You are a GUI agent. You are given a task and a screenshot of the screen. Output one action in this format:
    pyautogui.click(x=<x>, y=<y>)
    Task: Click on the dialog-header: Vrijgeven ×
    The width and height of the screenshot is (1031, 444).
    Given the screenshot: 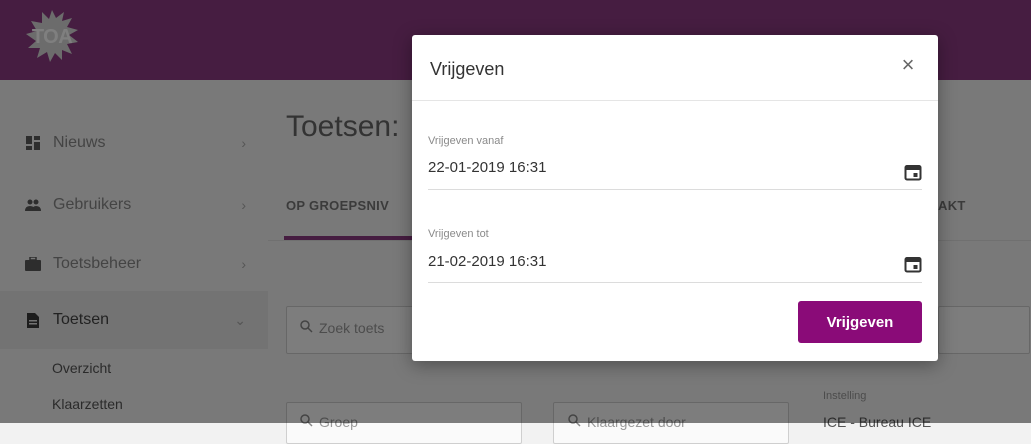 What is the action you would take?
    pyautogui.click(x=675, y=68)
    